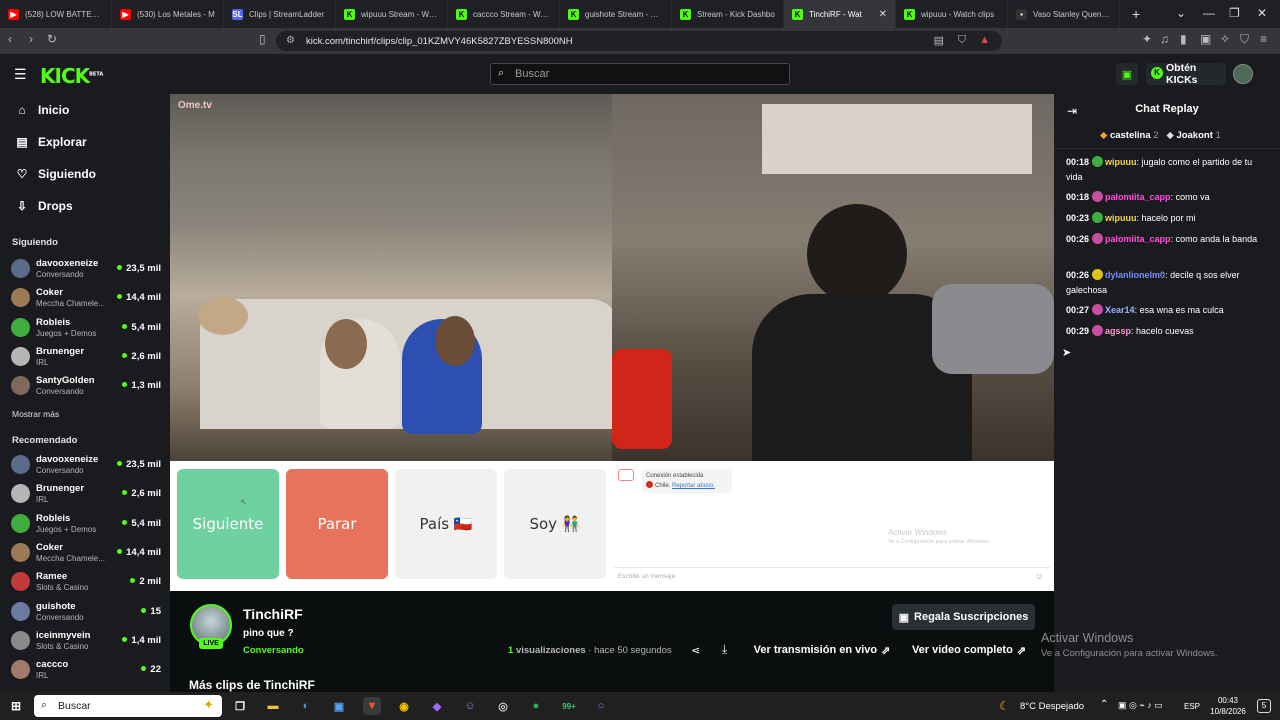  Describe the element at coordinates (1263, 39) in the screenshot. I see `menu-icon: ≡` at that location.